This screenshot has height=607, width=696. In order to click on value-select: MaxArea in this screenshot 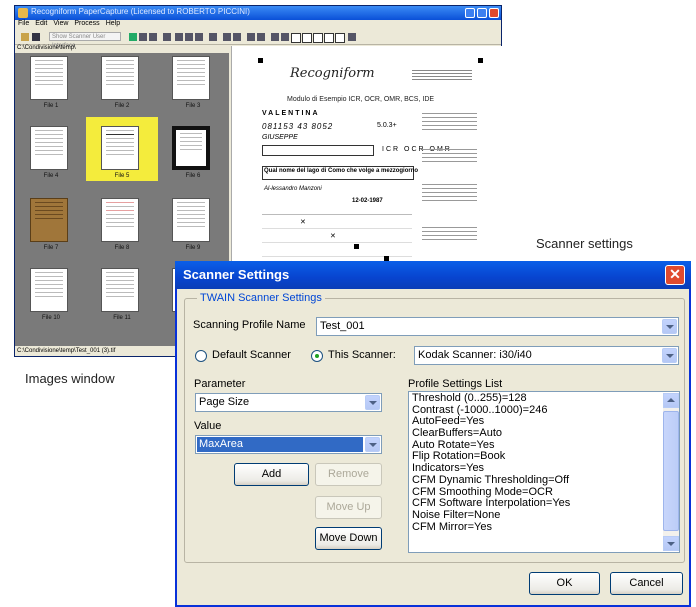, I will do `click(288, 444)`.